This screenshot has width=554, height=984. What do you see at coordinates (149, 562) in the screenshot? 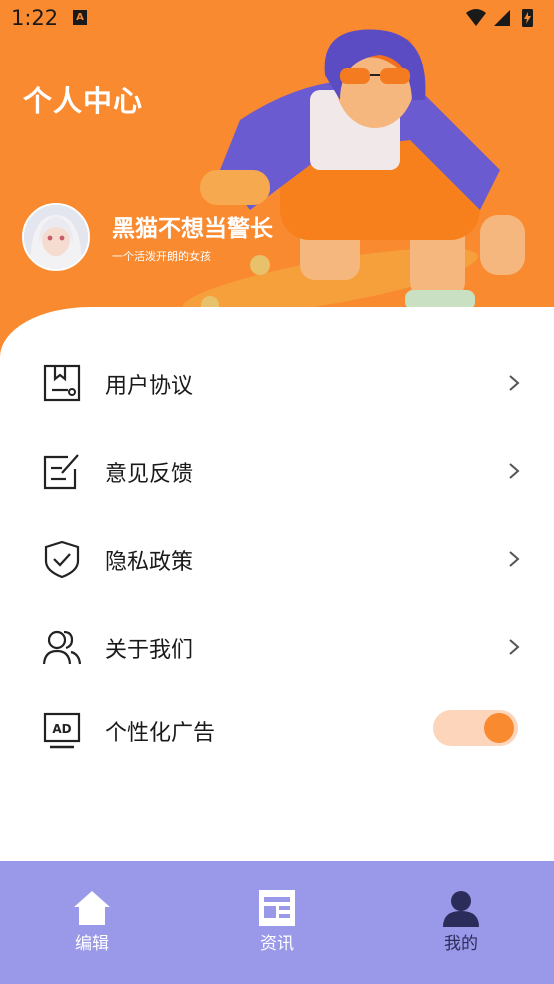
I see `menu-label-privacy-policy: 隐私政策` at bounding box center [149, 562].